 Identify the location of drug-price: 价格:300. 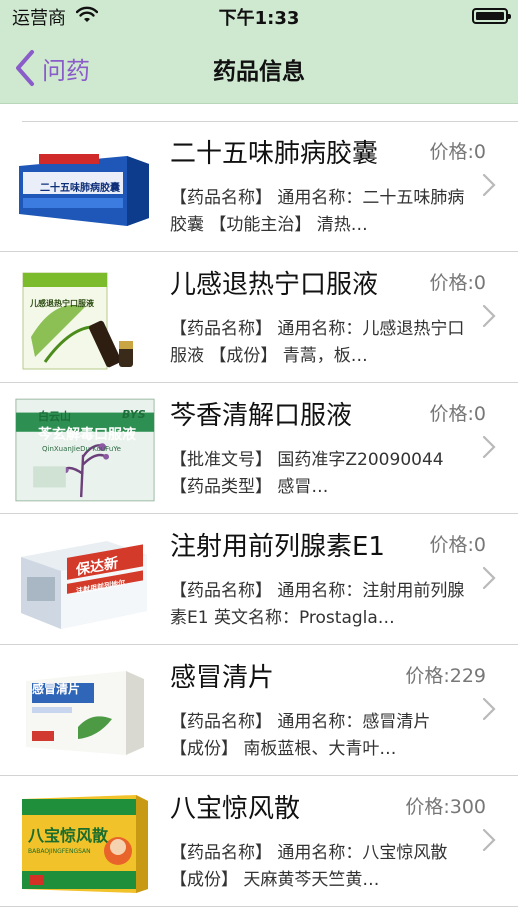
(445, 807).